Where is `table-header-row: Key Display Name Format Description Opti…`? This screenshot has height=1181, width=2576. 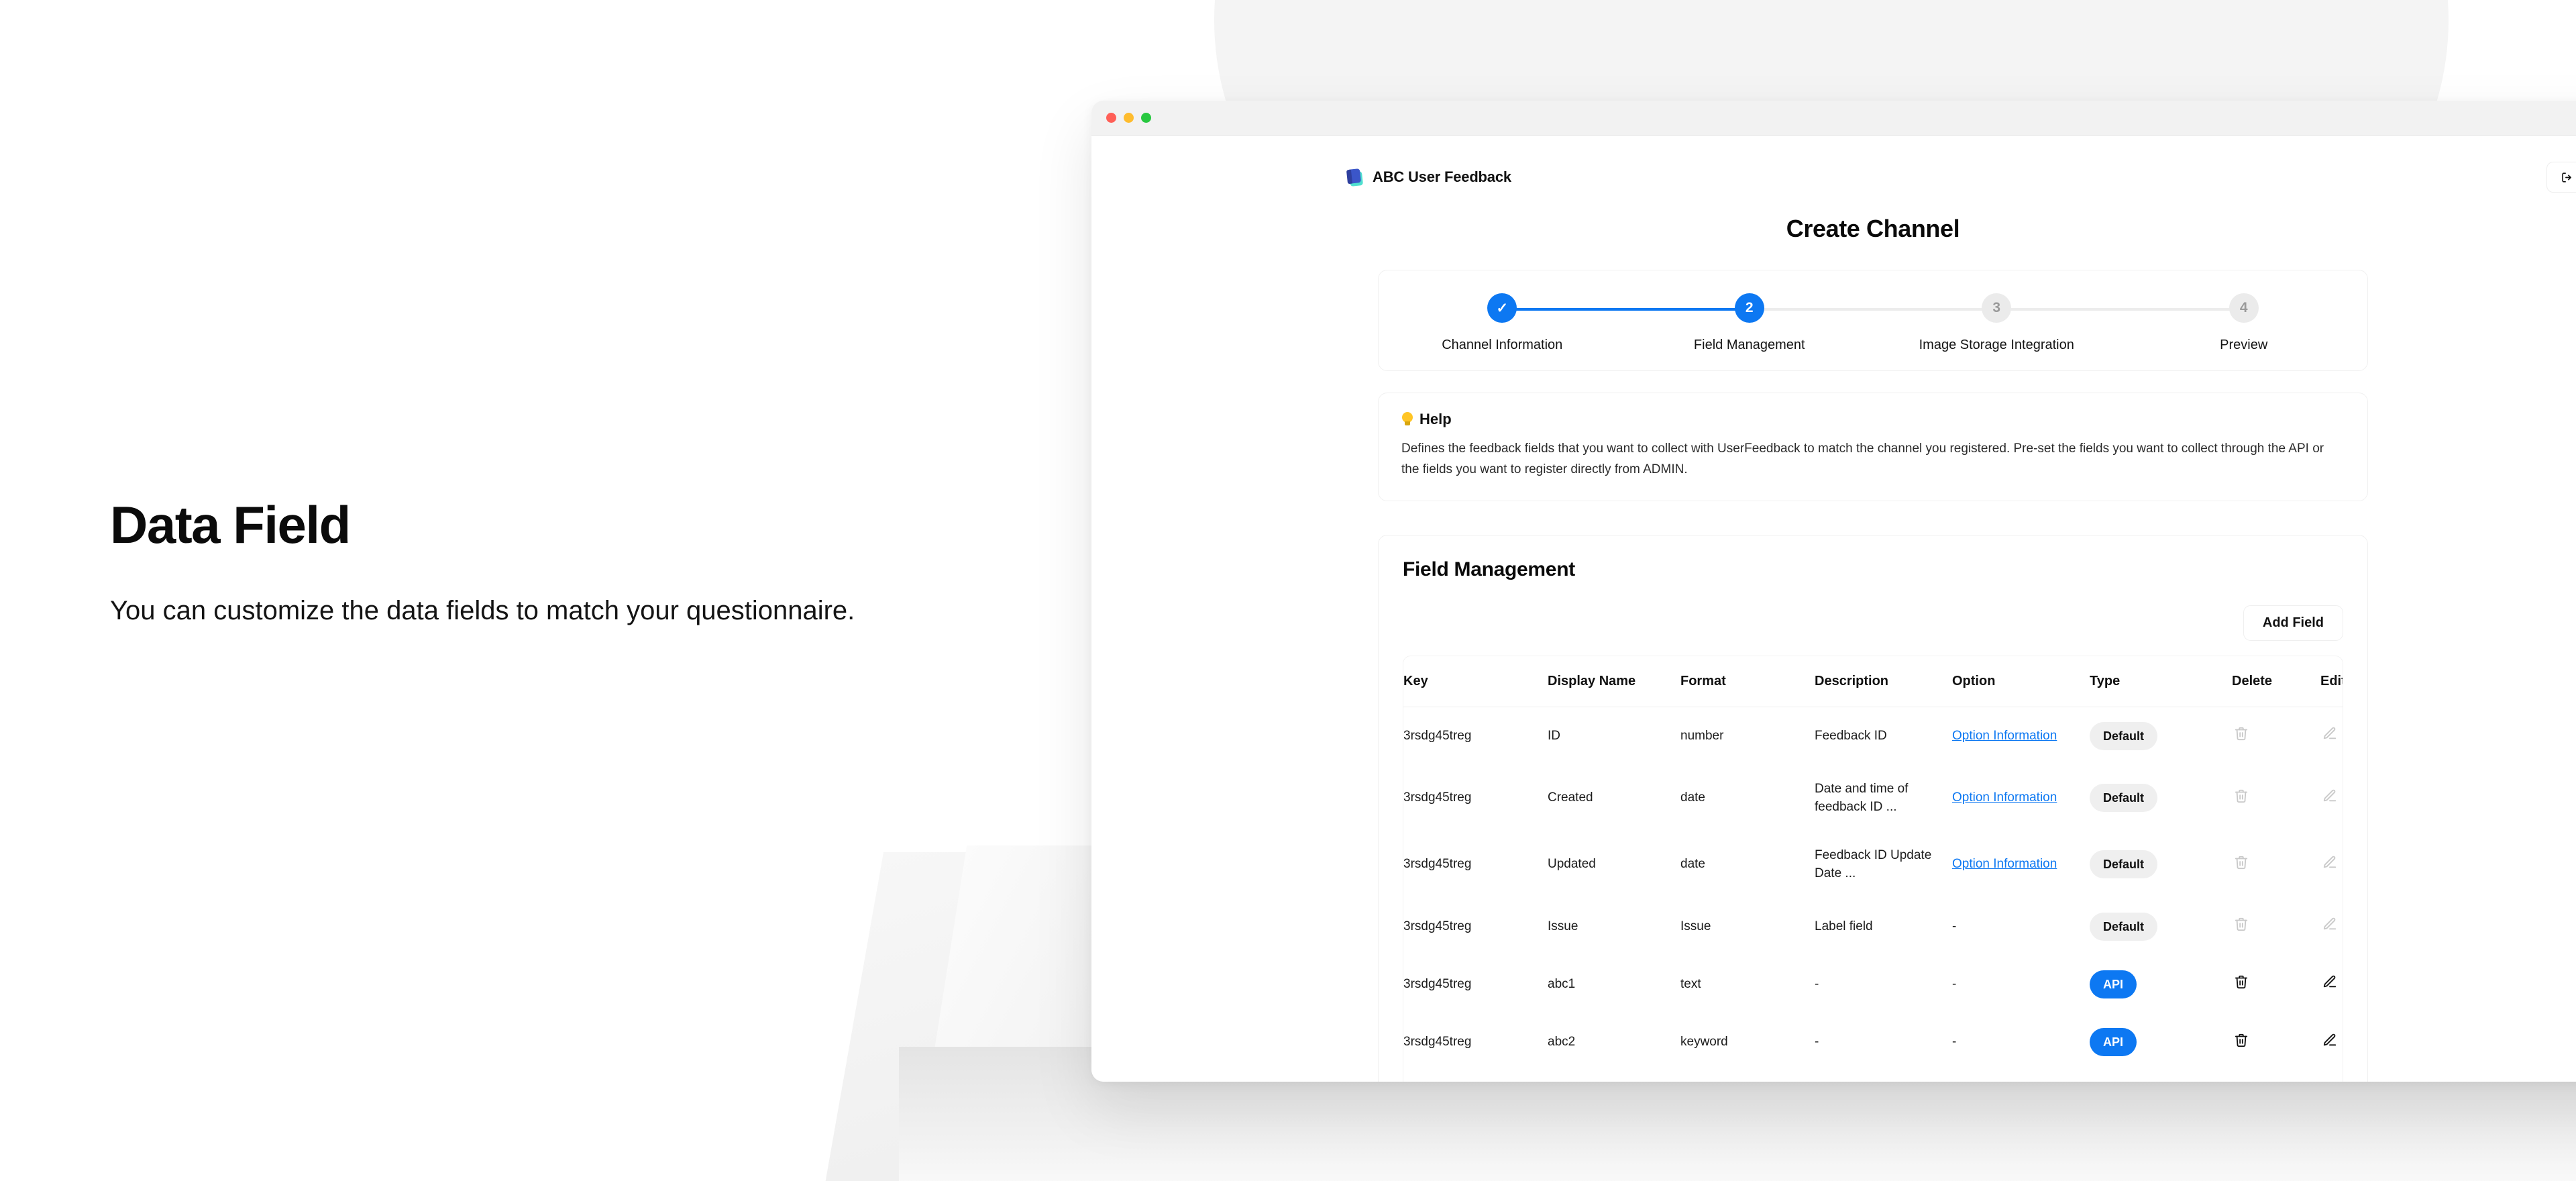
table-header-row: Key Display Name Format Description Opti… is located at coordinates (1873, 681).